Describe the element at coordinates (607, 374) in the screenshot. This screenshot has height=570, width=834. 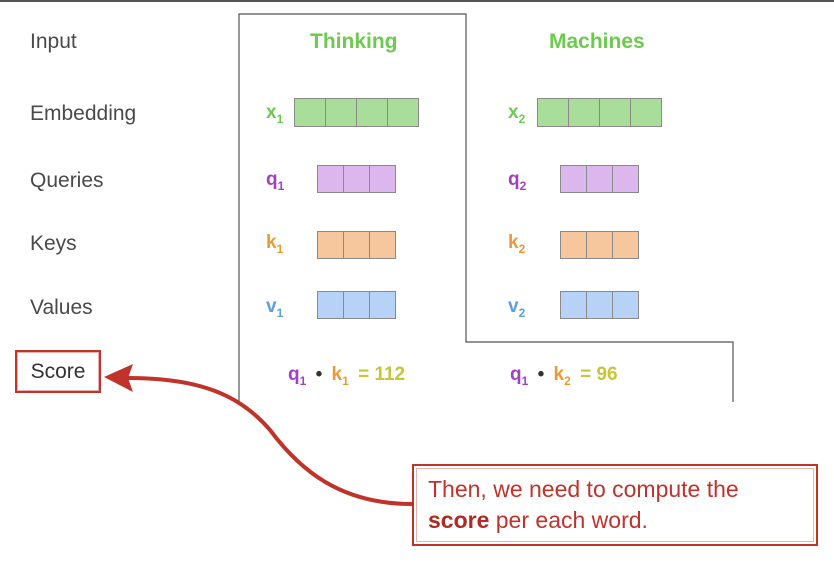
I see `score-value-2: 96` at that location.